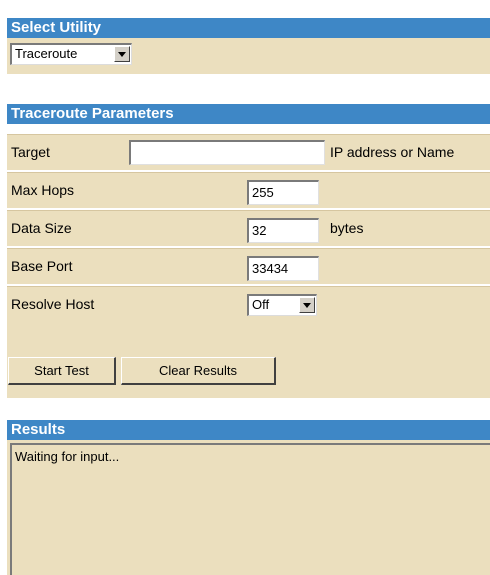 This screenshot has height=575, width=490. Describe the element at coordinates (283, 268) in the screenshot. I see `base-port-input: 33434` at that location.